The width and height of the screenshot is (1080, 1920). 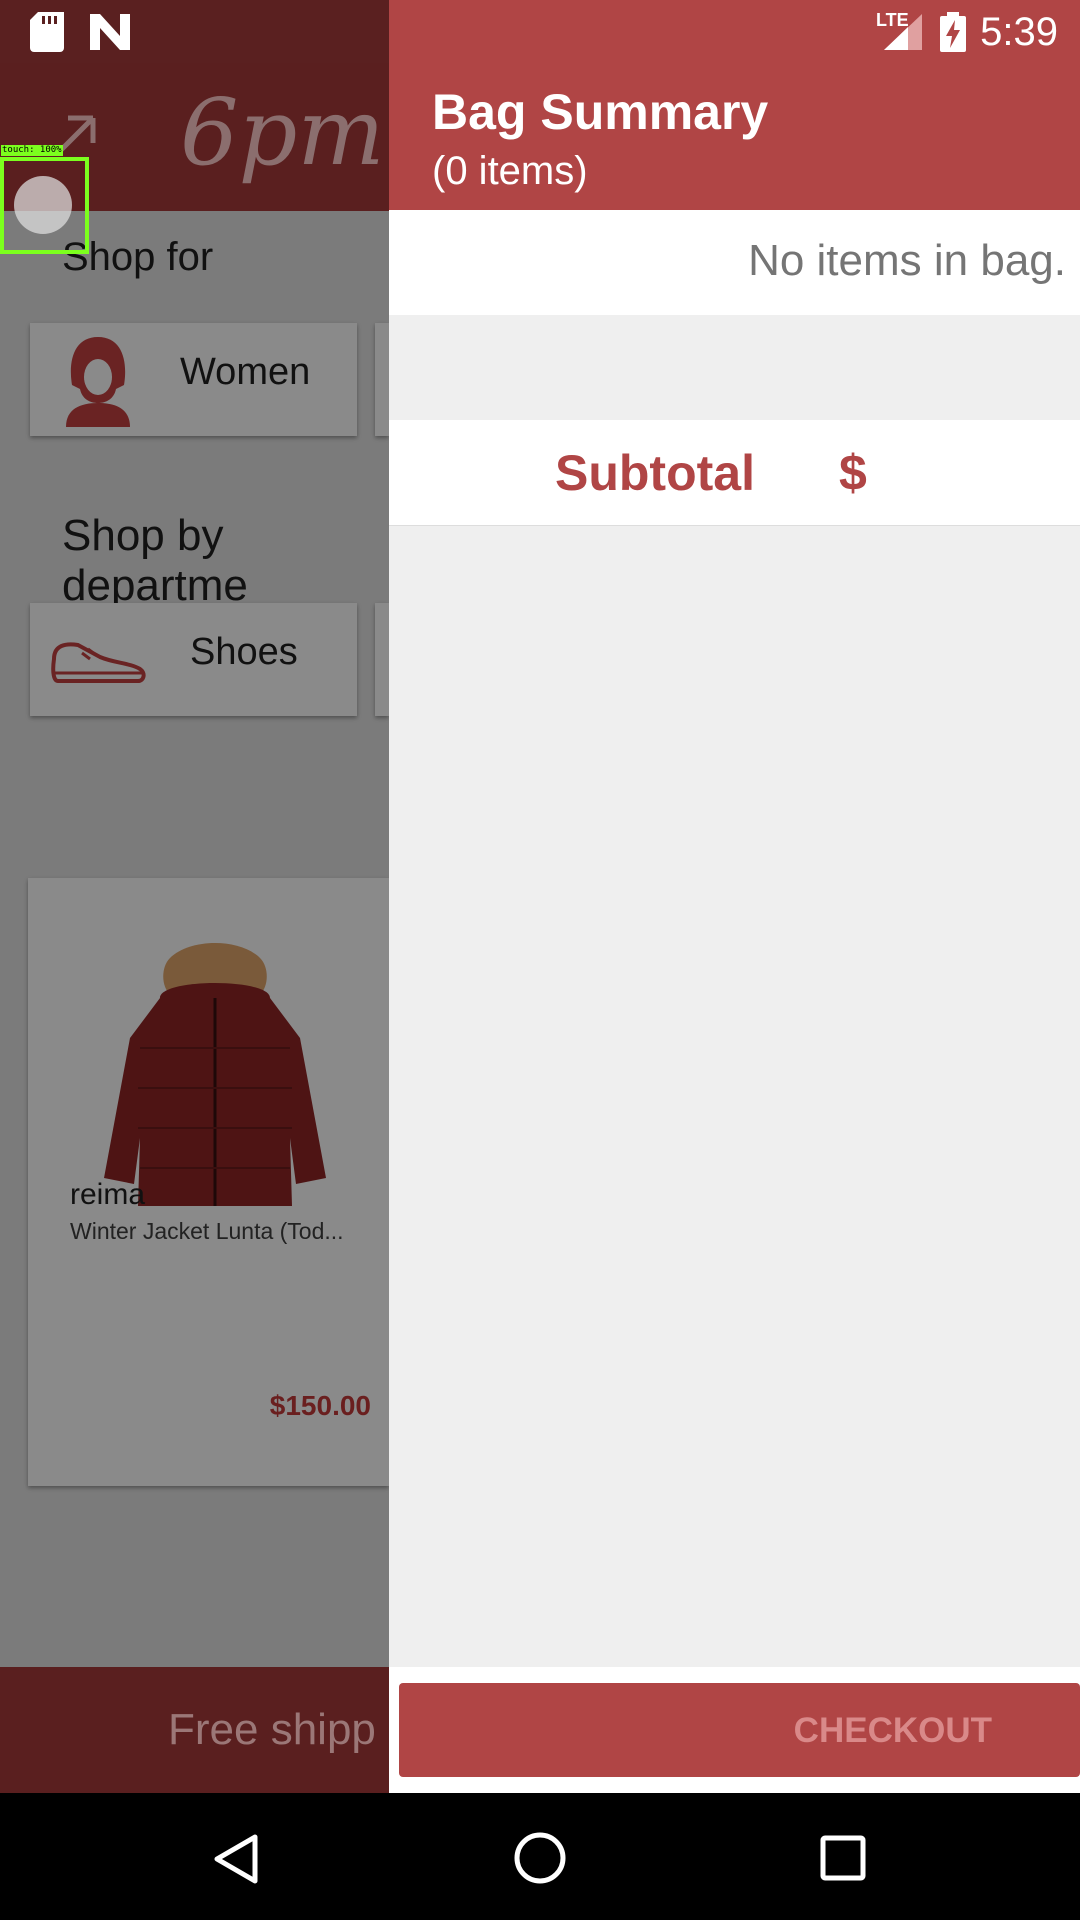 I want to click on navigation-bar, so click(x=540, y=1856).